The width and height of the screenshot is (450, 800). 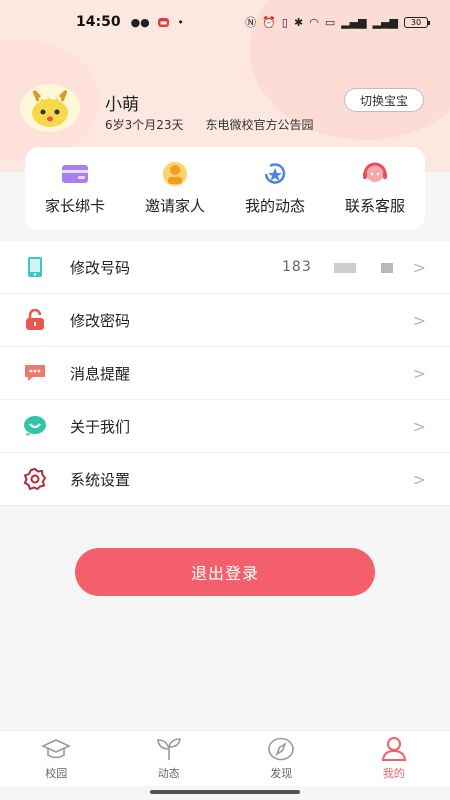 I want to click on nfc-icon: Ⓝ, so click(x=251, y=22).